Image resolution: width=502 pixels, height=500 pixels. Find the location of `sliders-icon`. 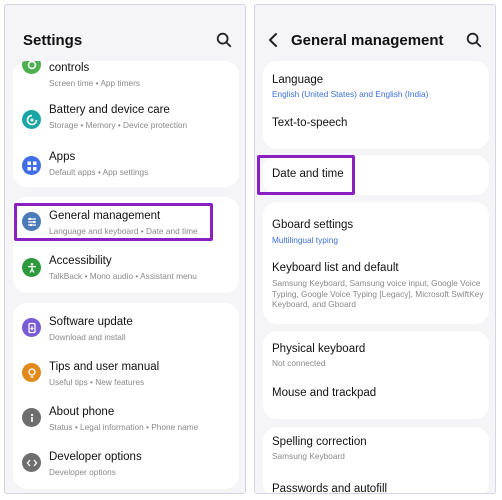

sliders-icon is located at coordinates (31, 221).